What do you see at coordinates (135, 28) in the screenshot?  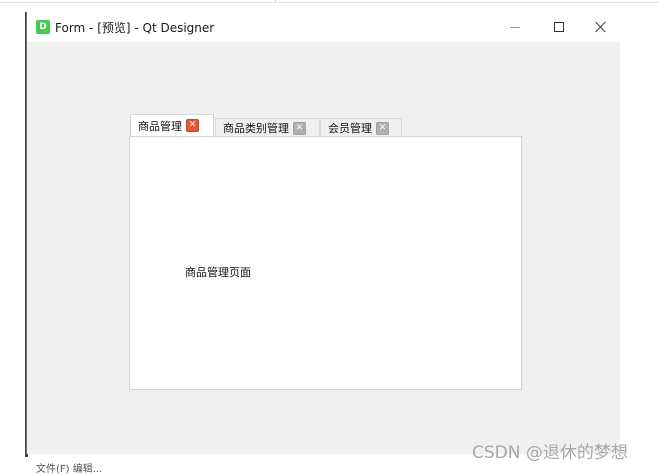 I see `window-title: Form - [预览] - Qt Designer` at bounding box center [135, 28].